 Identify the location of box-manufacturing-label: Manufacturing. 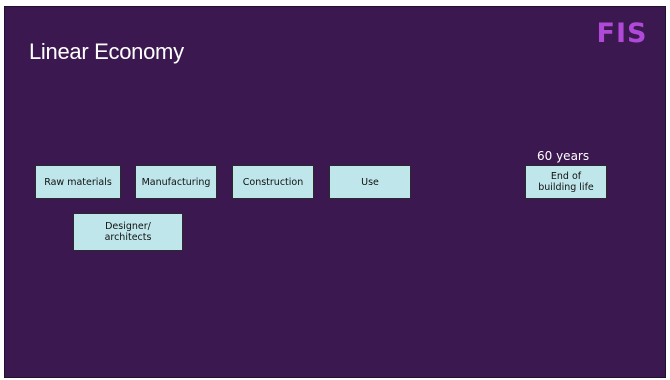
(176, 182).